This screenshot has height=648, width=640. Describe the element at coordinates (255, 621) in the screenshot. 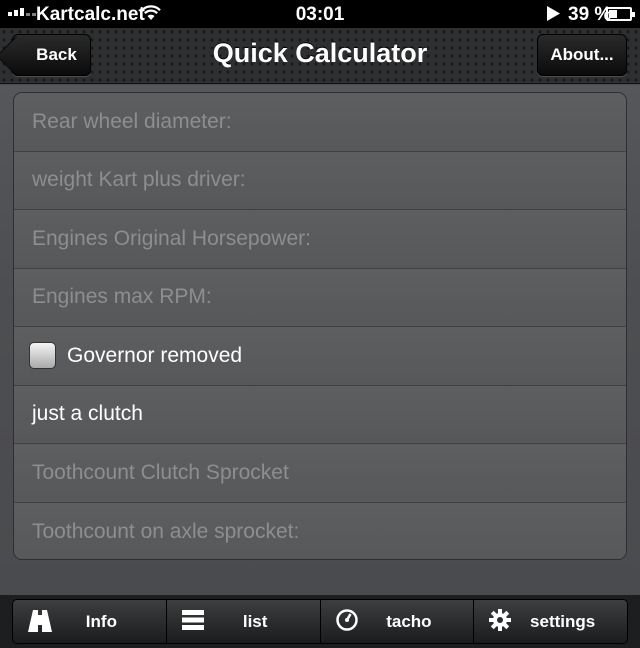

I see `tab-list-label: list` at that location.